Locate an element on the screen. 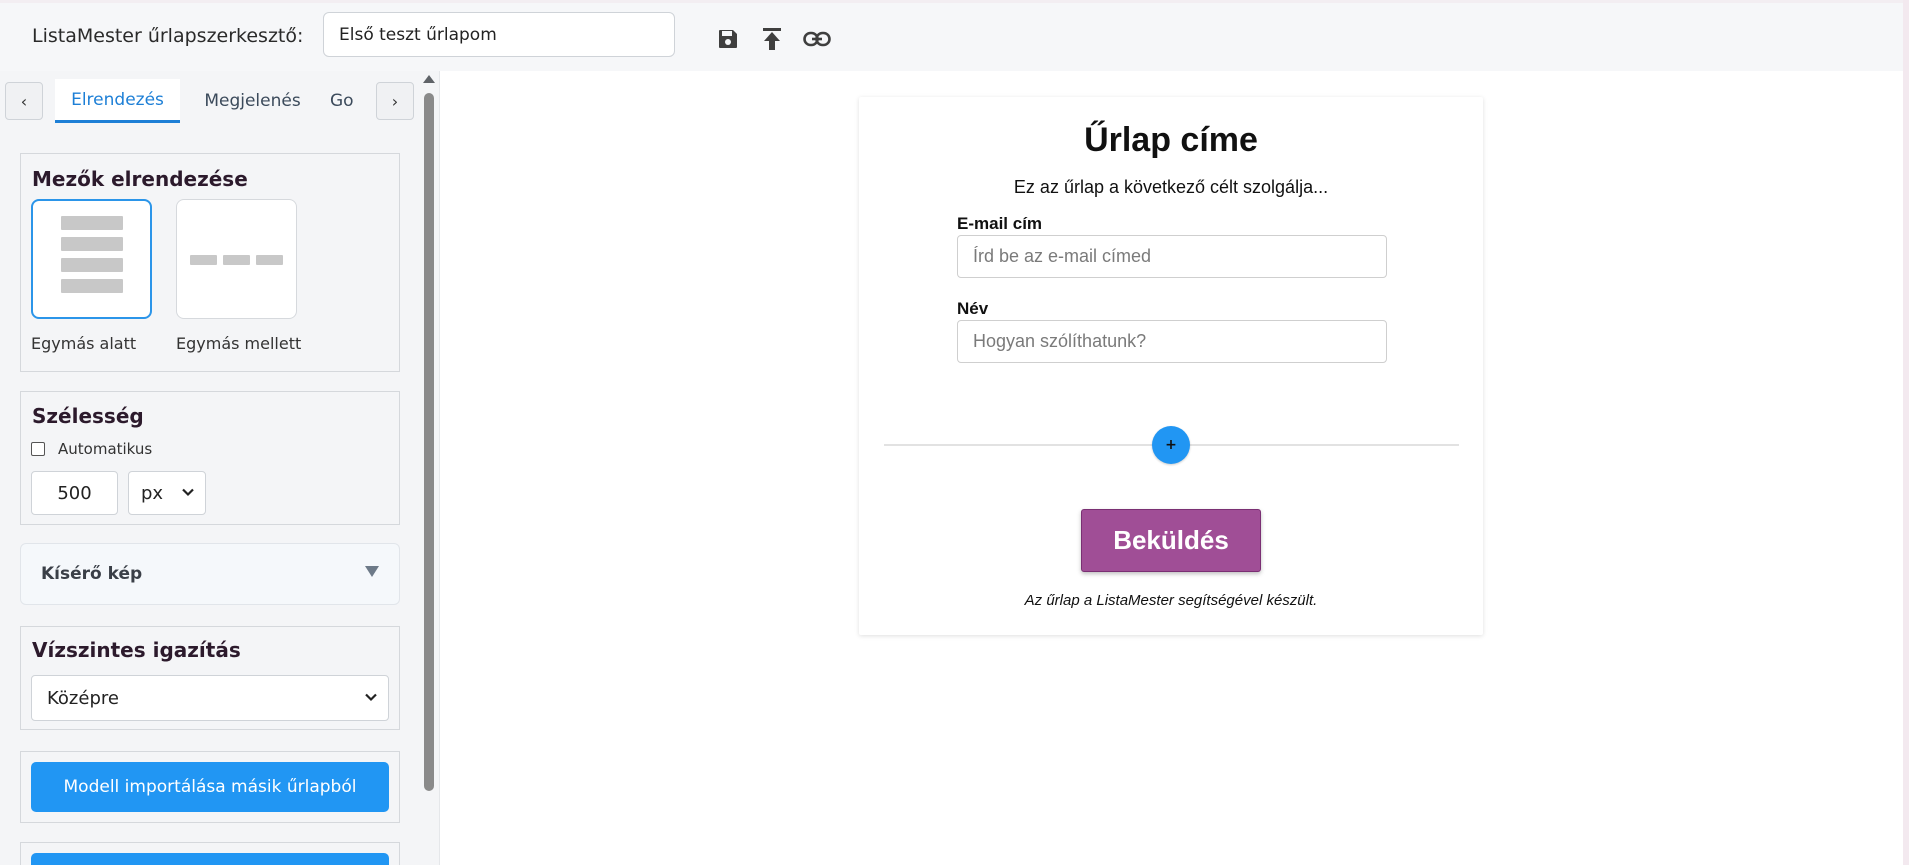 This screenshot has height=865, width=1909. submit-button: Beküldés is located at coordinates (1171, 540).